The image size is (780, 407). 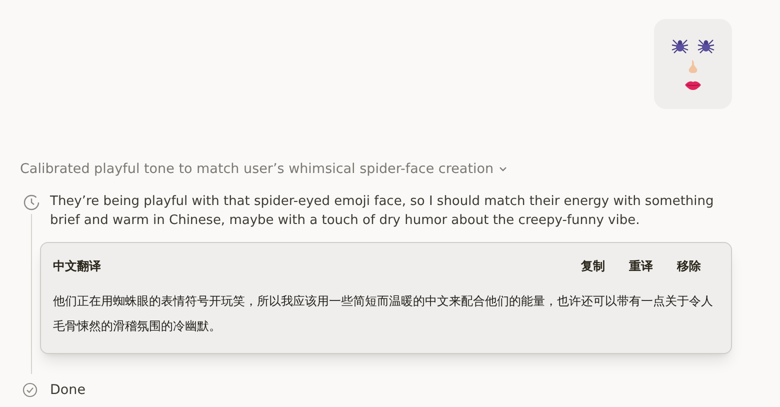 I want to click on check-circle-icon, so click(x=30, y=390).